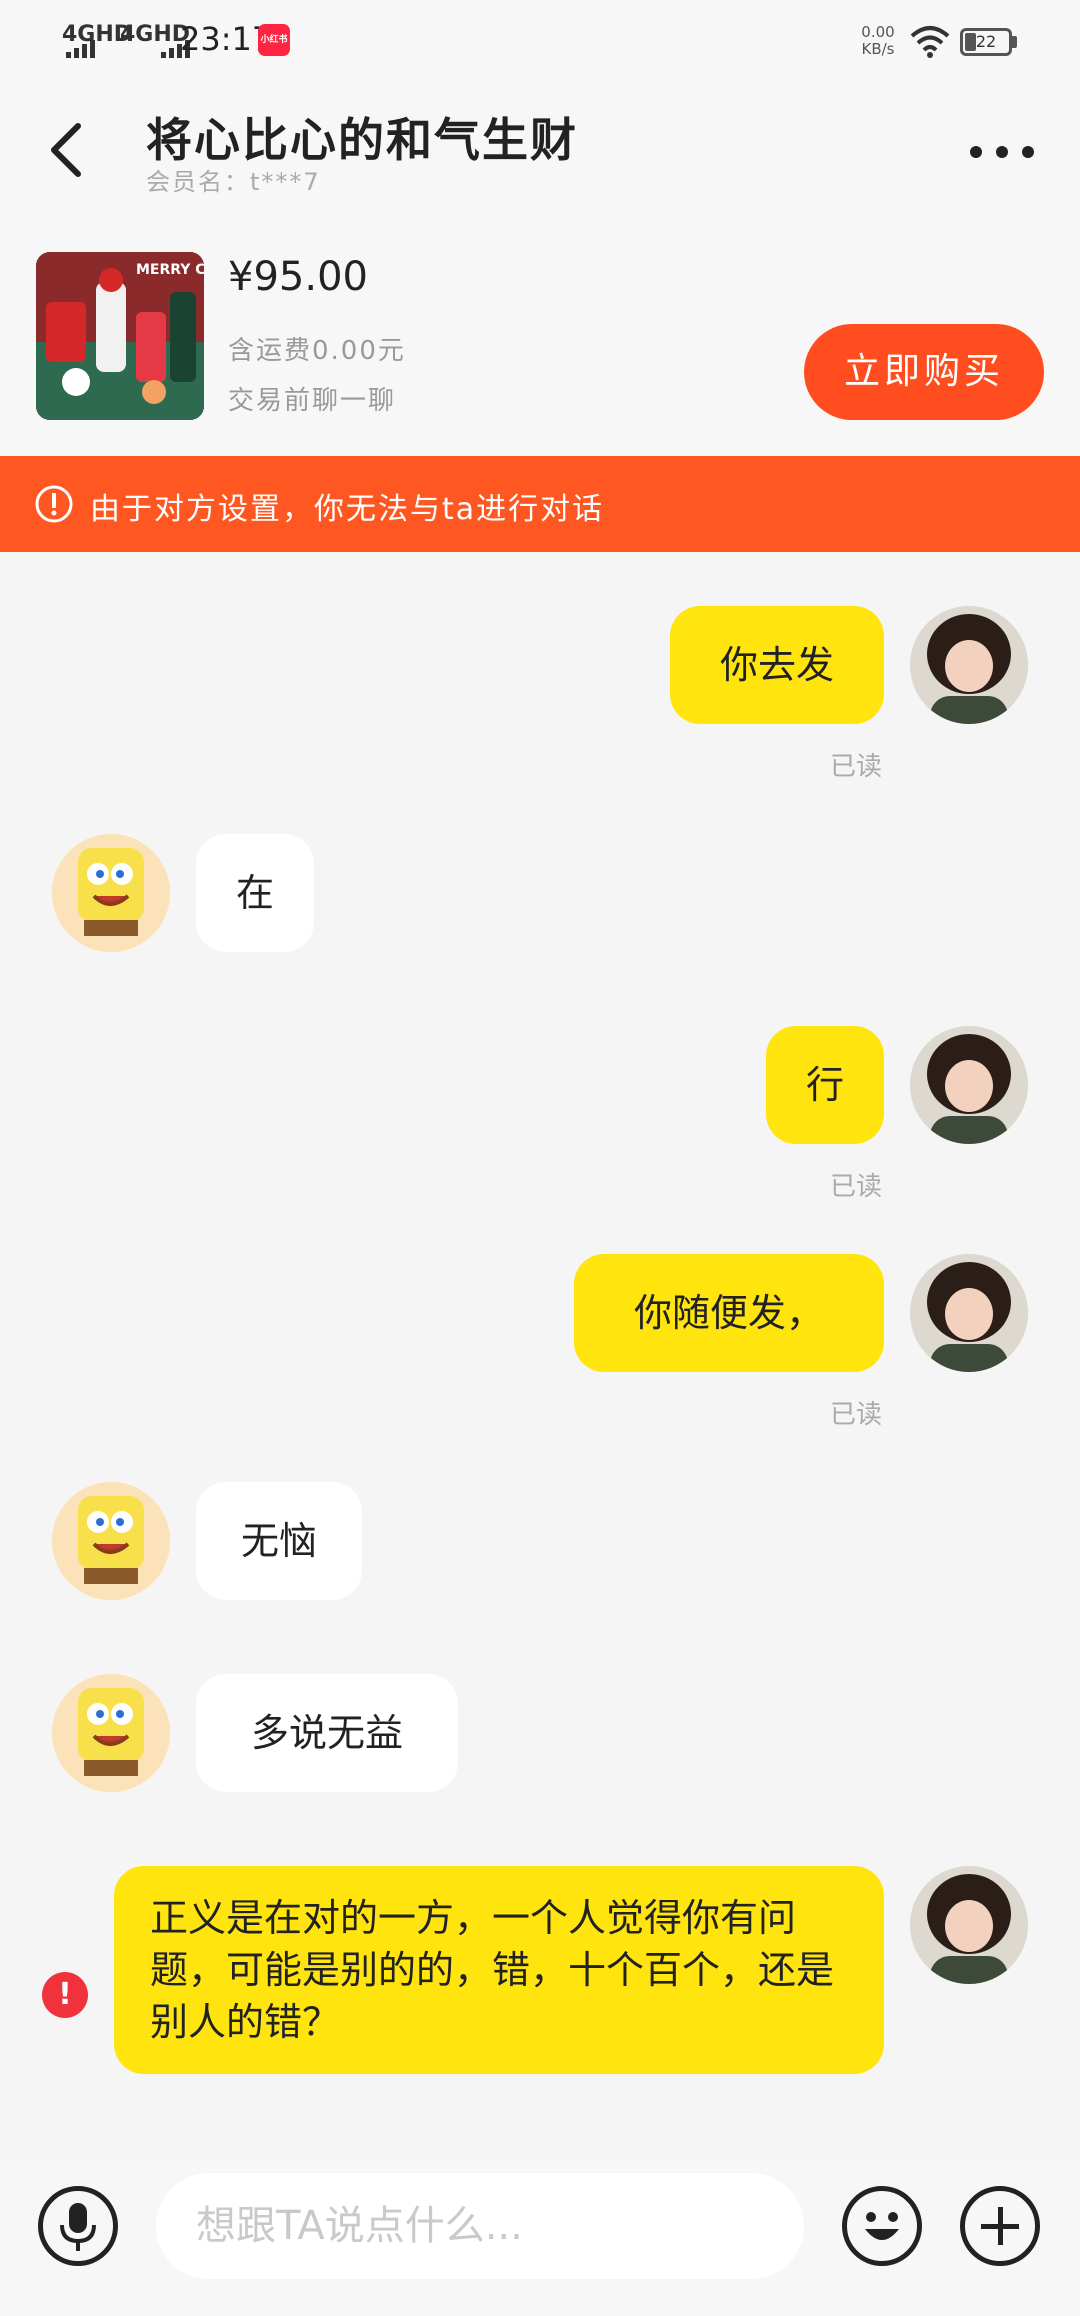  I want to click on input-bar, so click(540, 2238).